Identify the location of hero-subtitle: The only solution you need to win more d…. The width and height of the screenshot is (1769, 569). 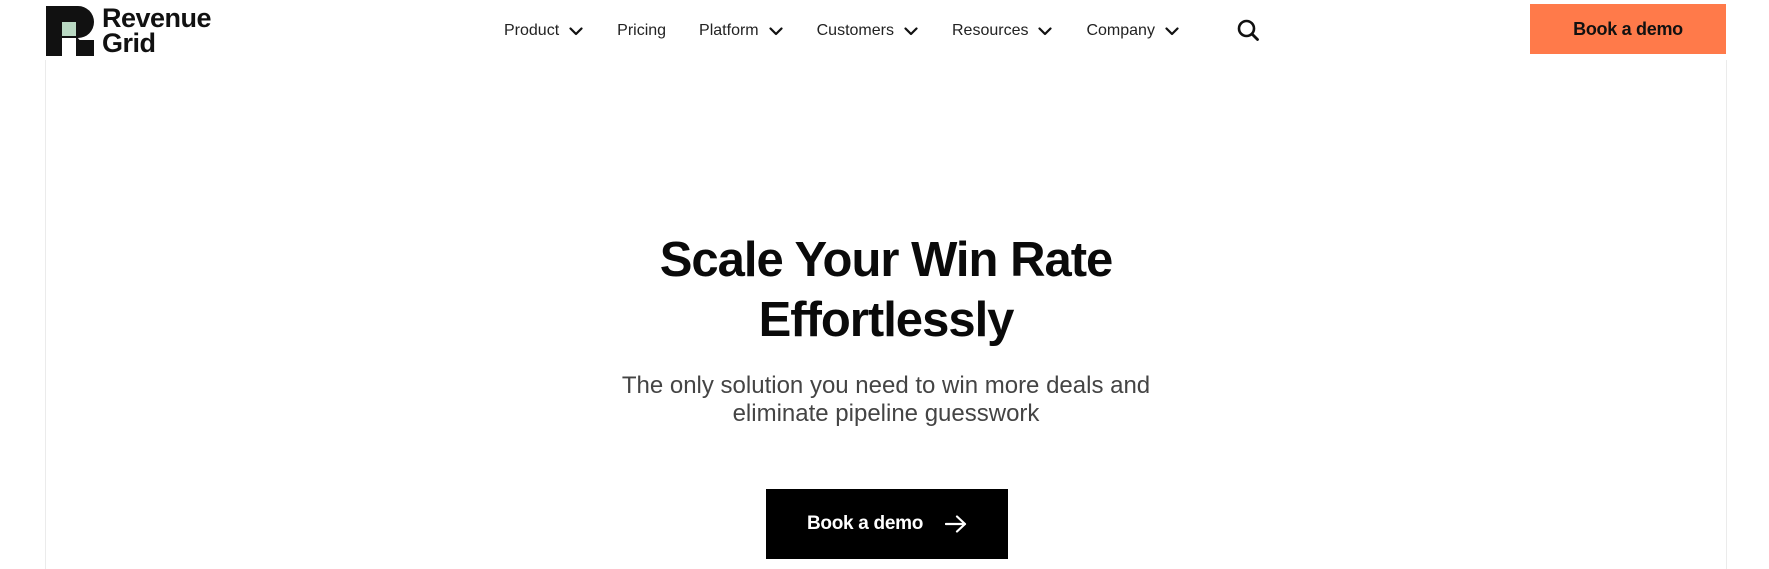
(886, 400).